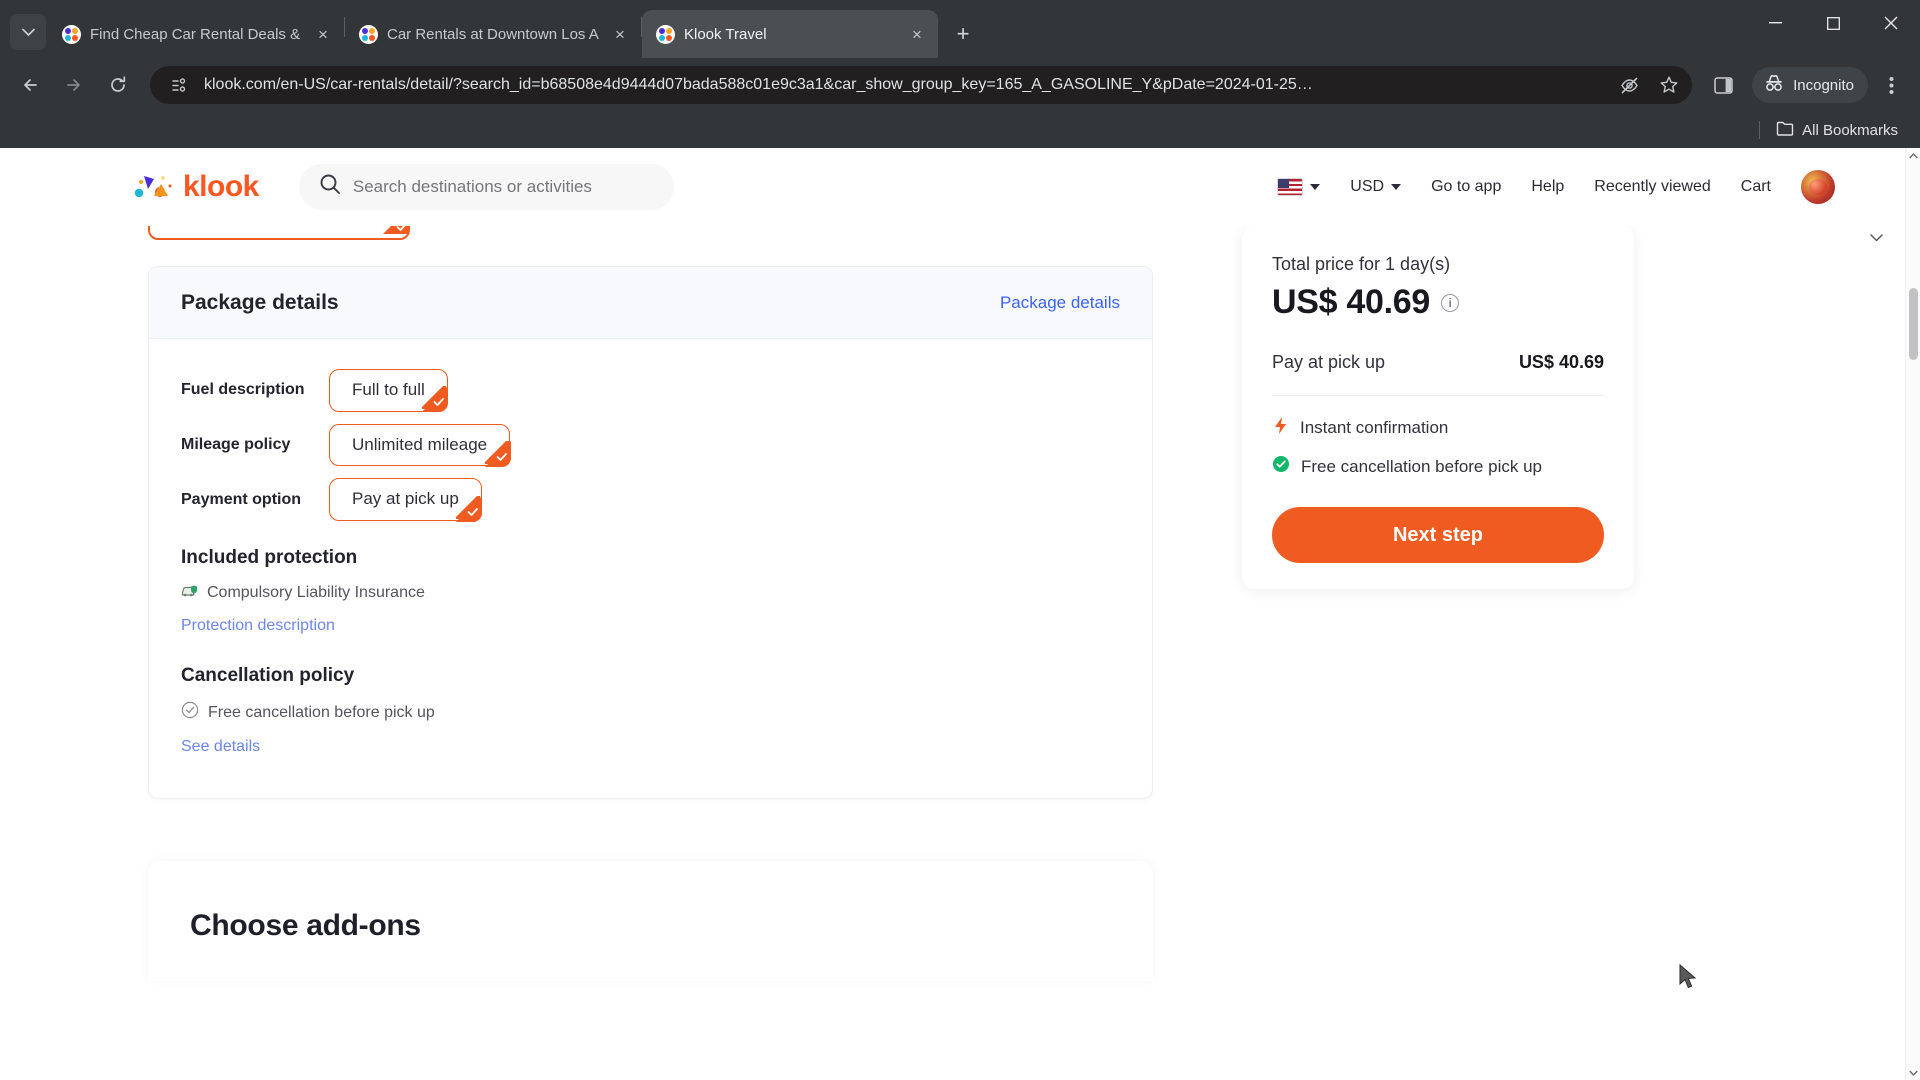  What do you see at coordinates (190, 712) in the screenshot?
I see `check-circle-outline-icon` at bounding box center [190, 712].